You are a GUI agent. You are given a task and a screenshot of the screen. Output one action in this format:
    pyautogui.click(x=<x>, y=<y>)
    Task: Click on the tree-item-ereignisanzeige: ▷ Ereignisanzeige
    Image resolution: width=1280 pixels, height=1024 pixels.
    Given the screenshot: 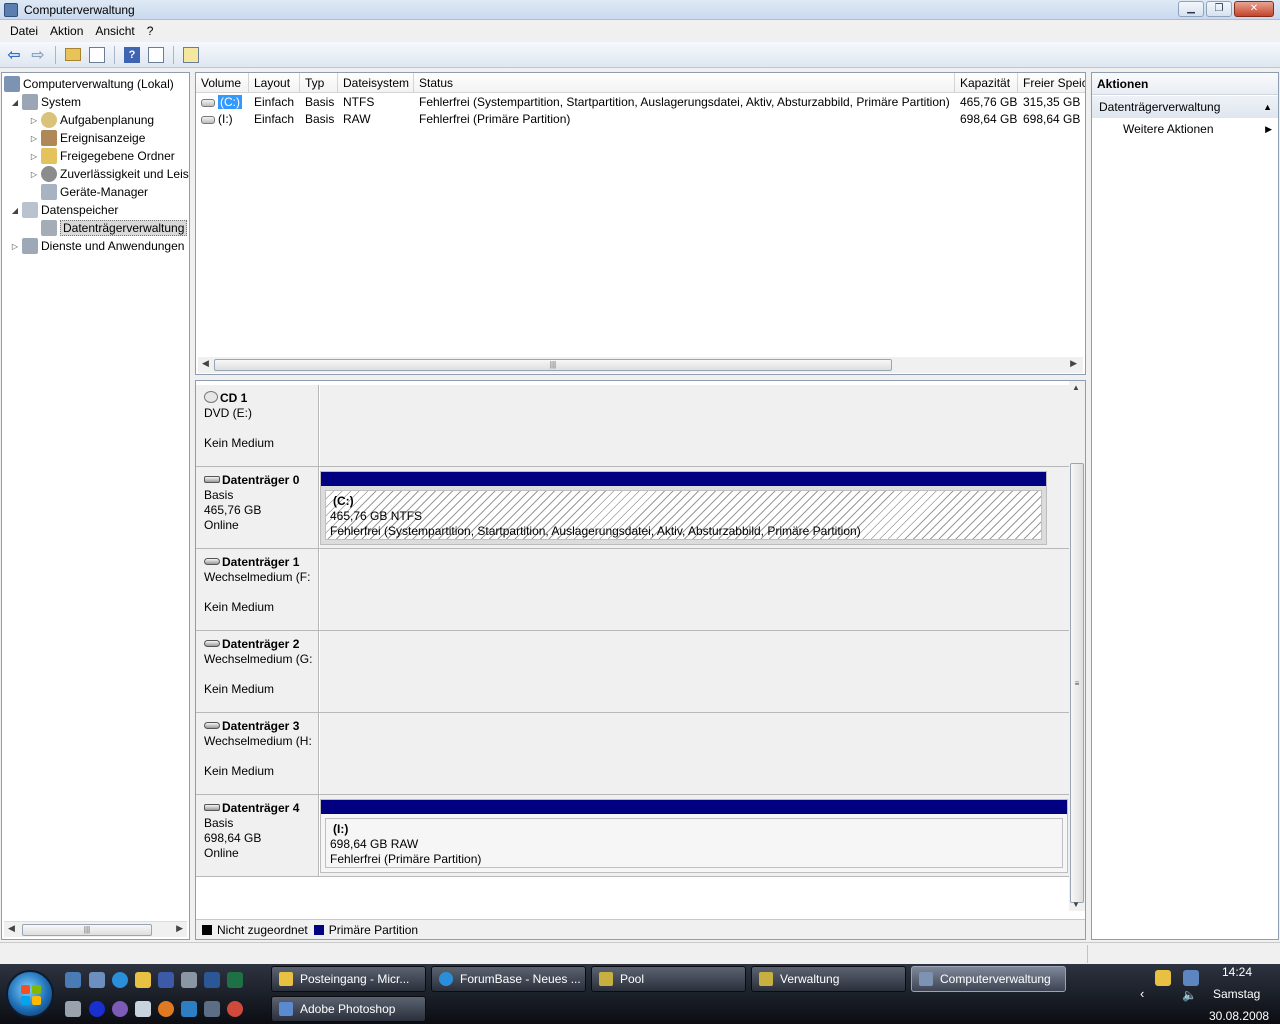 What is the action you would take?
    pyautogui.click(x=87, y=138)
    